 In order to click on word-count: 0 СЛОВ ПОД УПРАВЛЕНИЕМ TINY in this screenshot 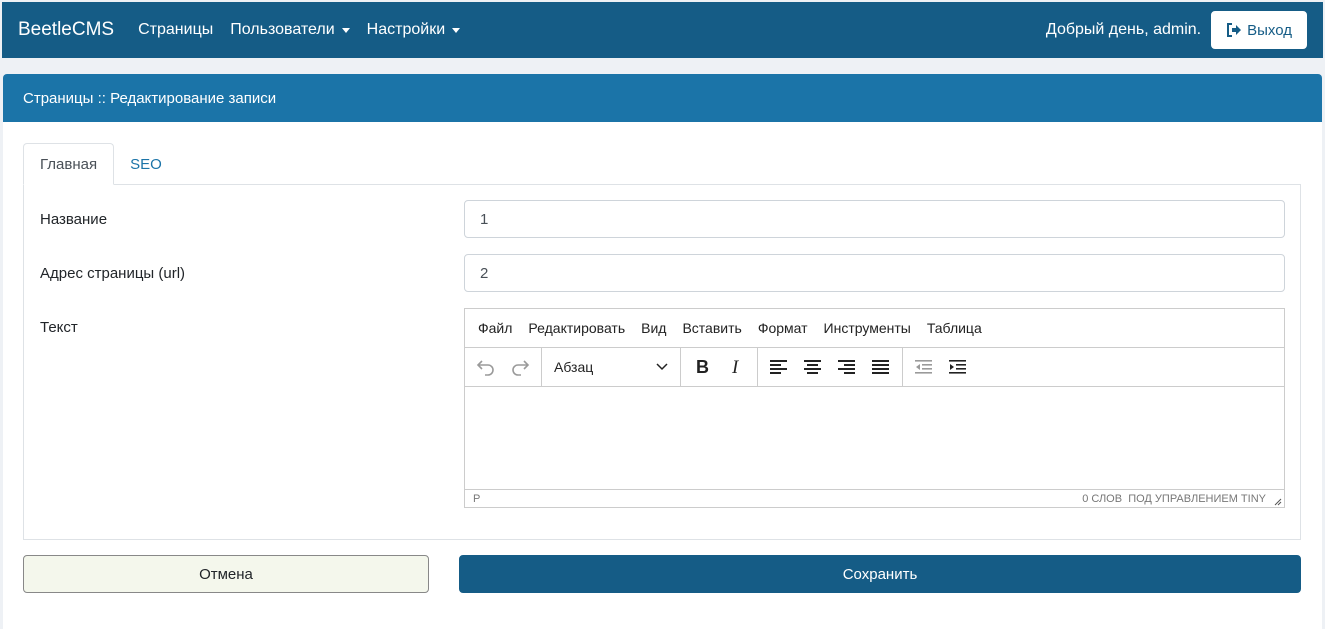, I will do `click(1174, 499)`.